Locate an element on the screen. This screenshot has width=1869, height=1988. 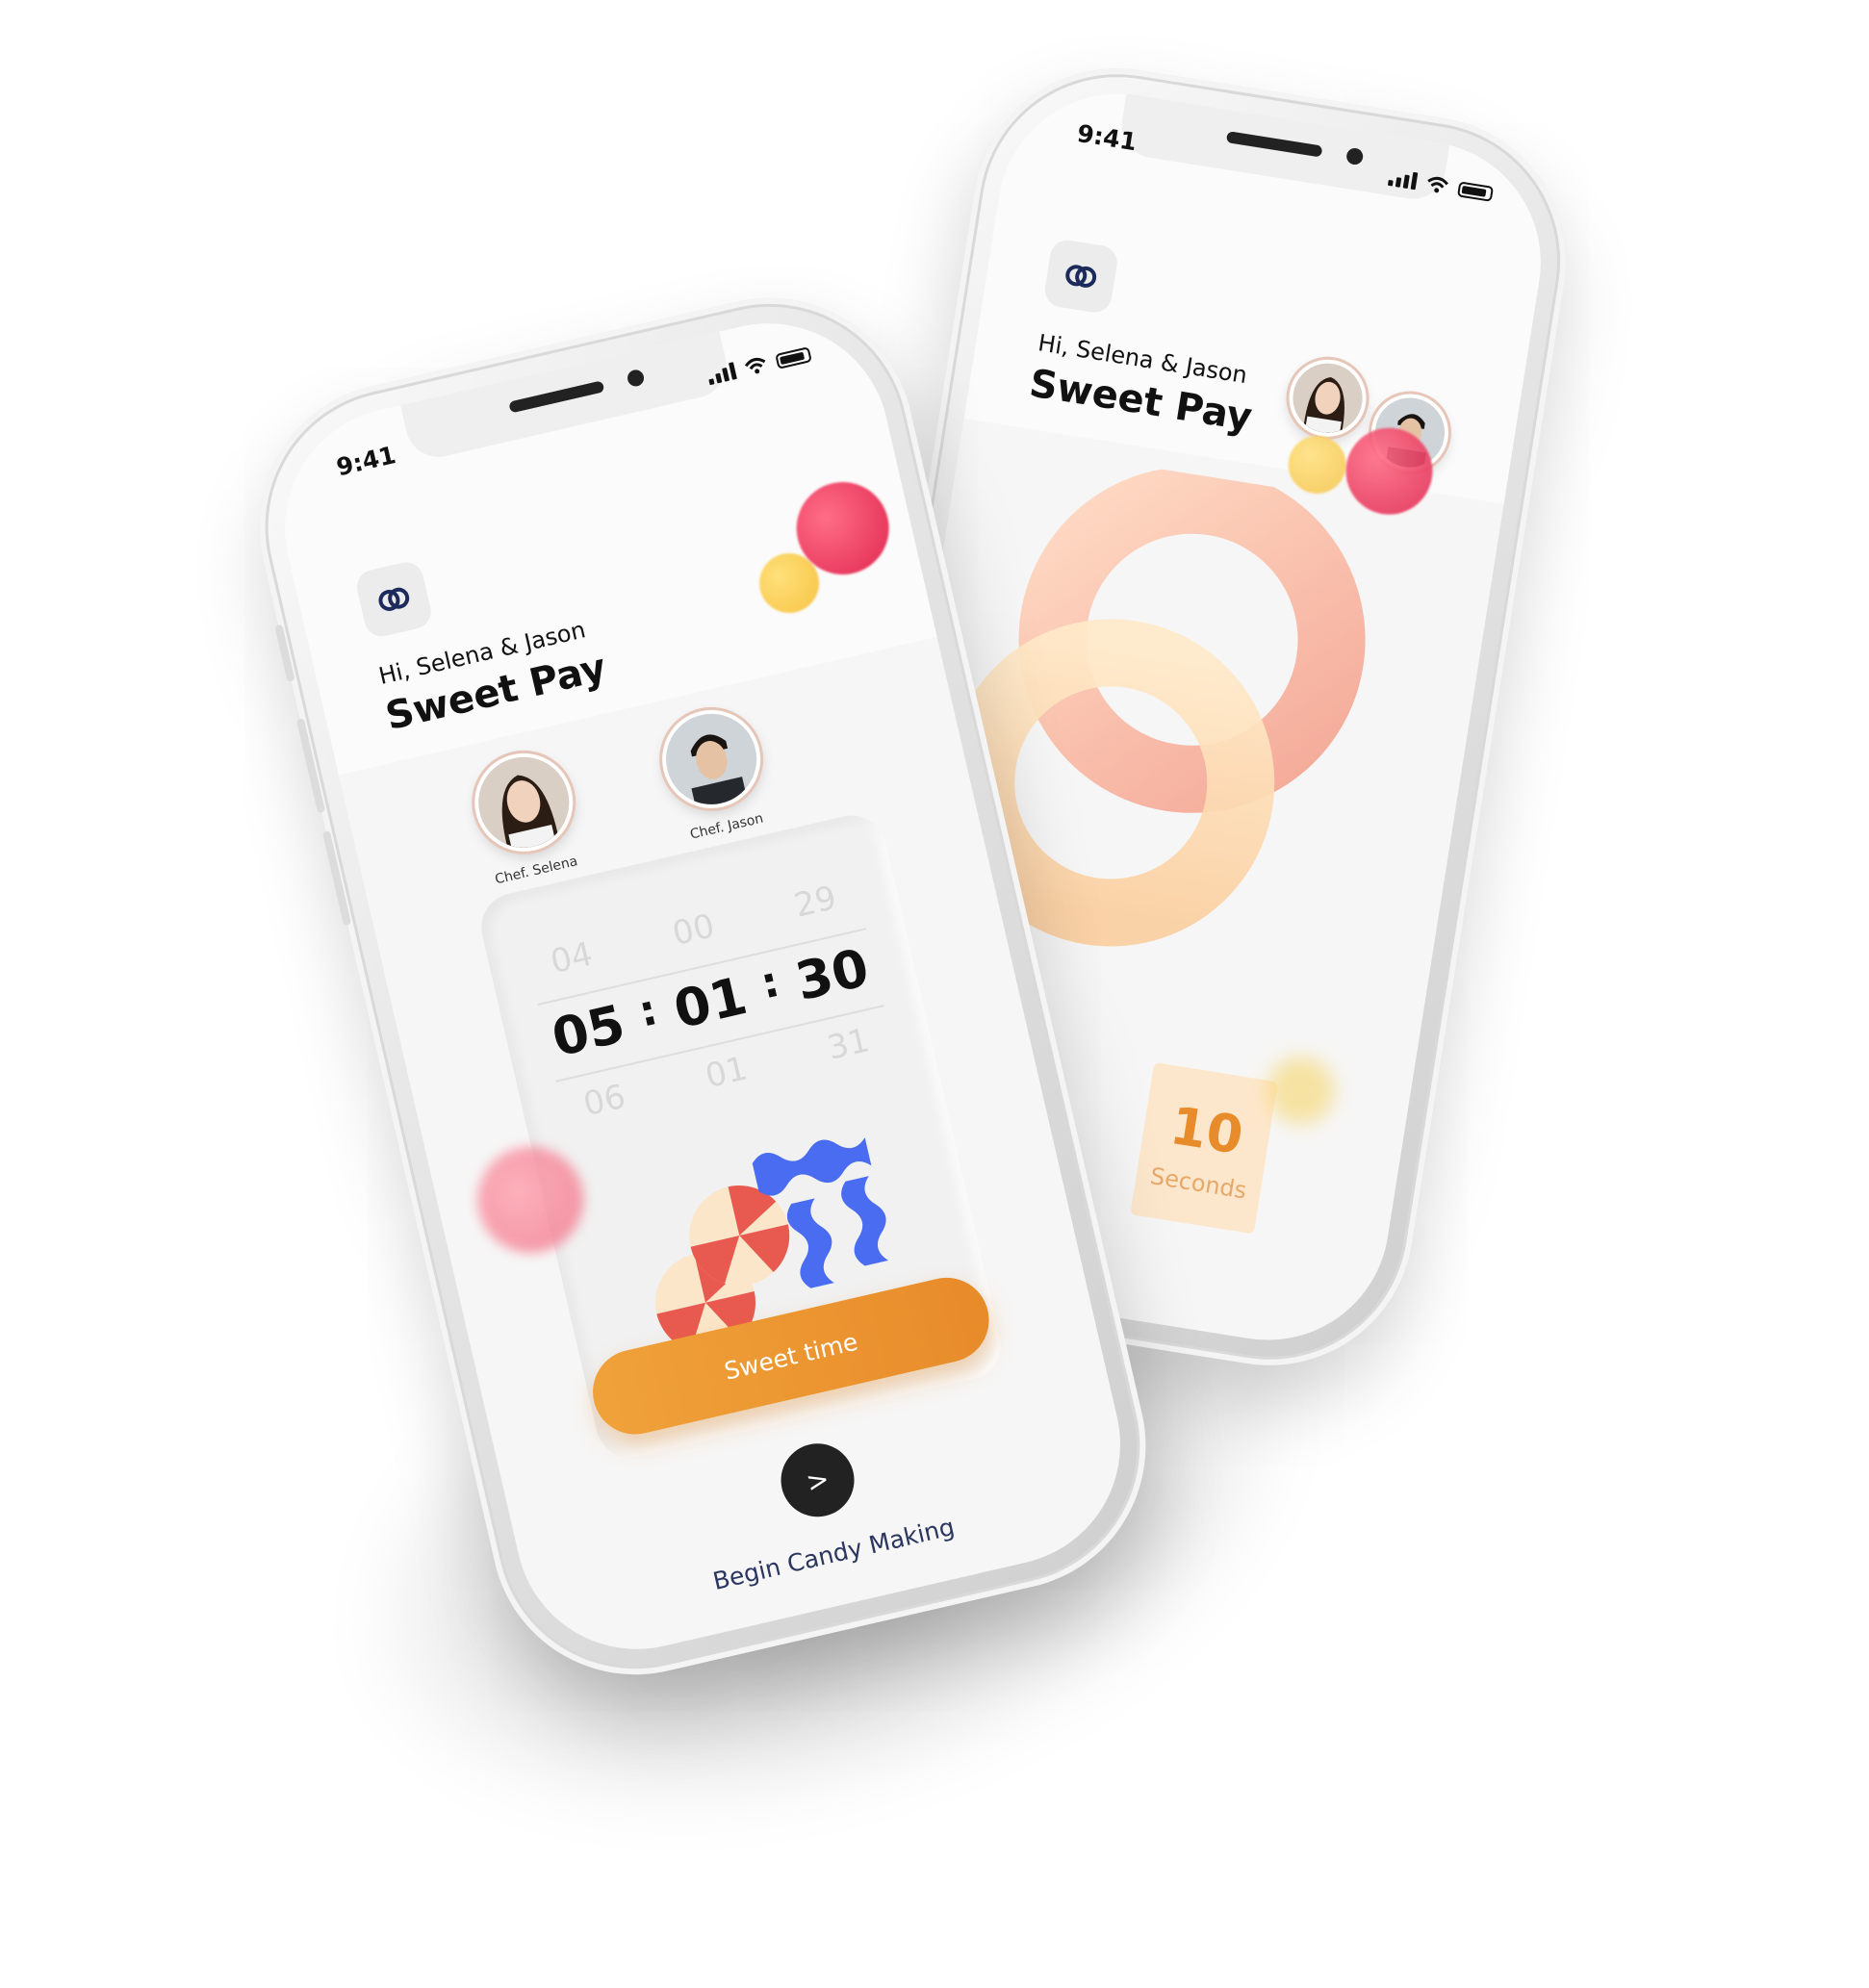
hours-below: 06 is located at coordinates (604, 1101).